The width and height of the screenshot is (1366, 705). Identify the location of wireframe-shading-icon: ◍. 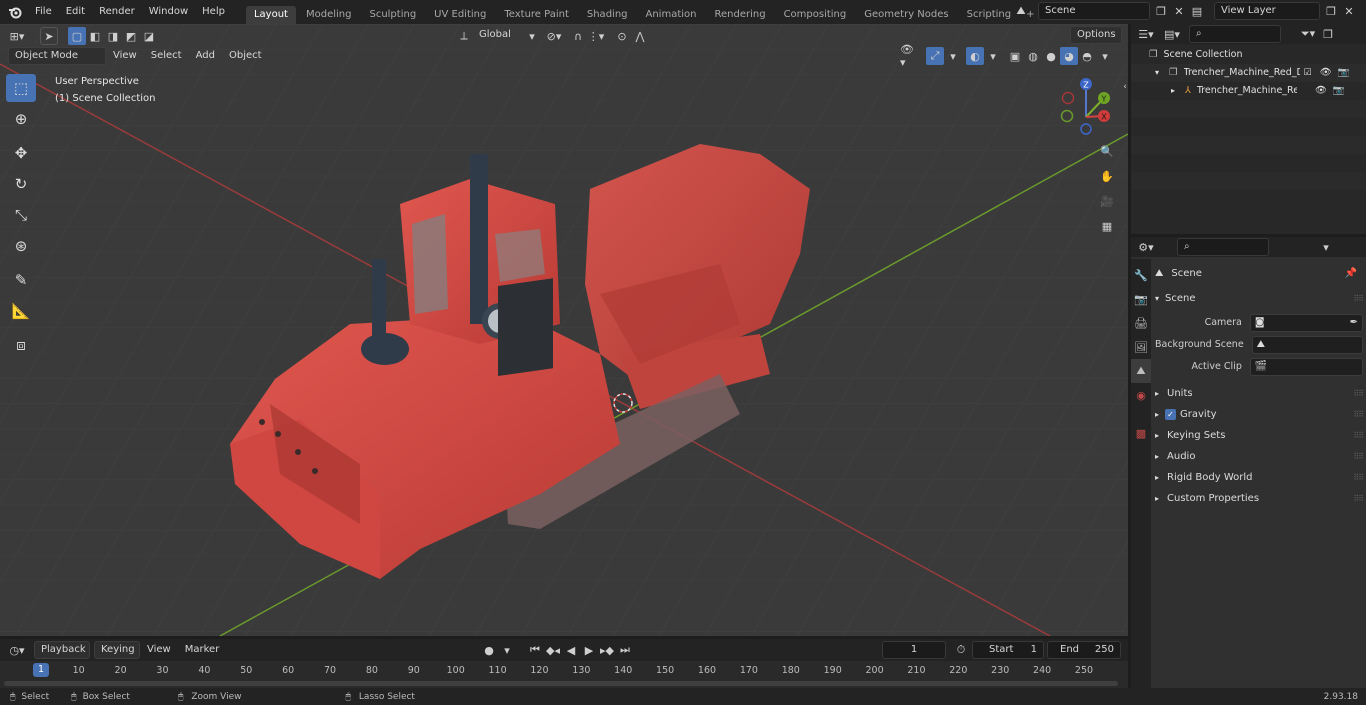
(1033, 56).